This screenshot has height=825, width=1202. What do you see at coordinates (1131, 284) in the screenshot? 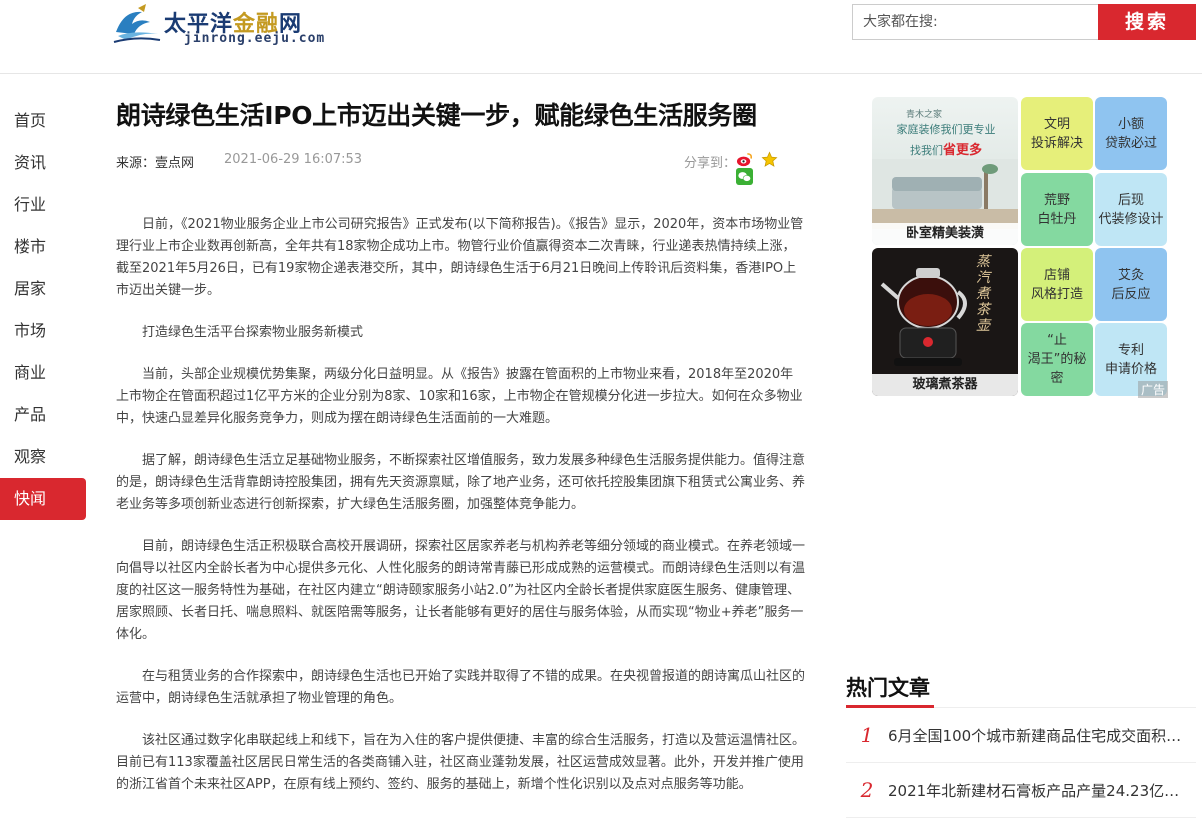
I see `ad-tile-moxibustion: 艾灸 后反应` at bounding box center [1131, 284].